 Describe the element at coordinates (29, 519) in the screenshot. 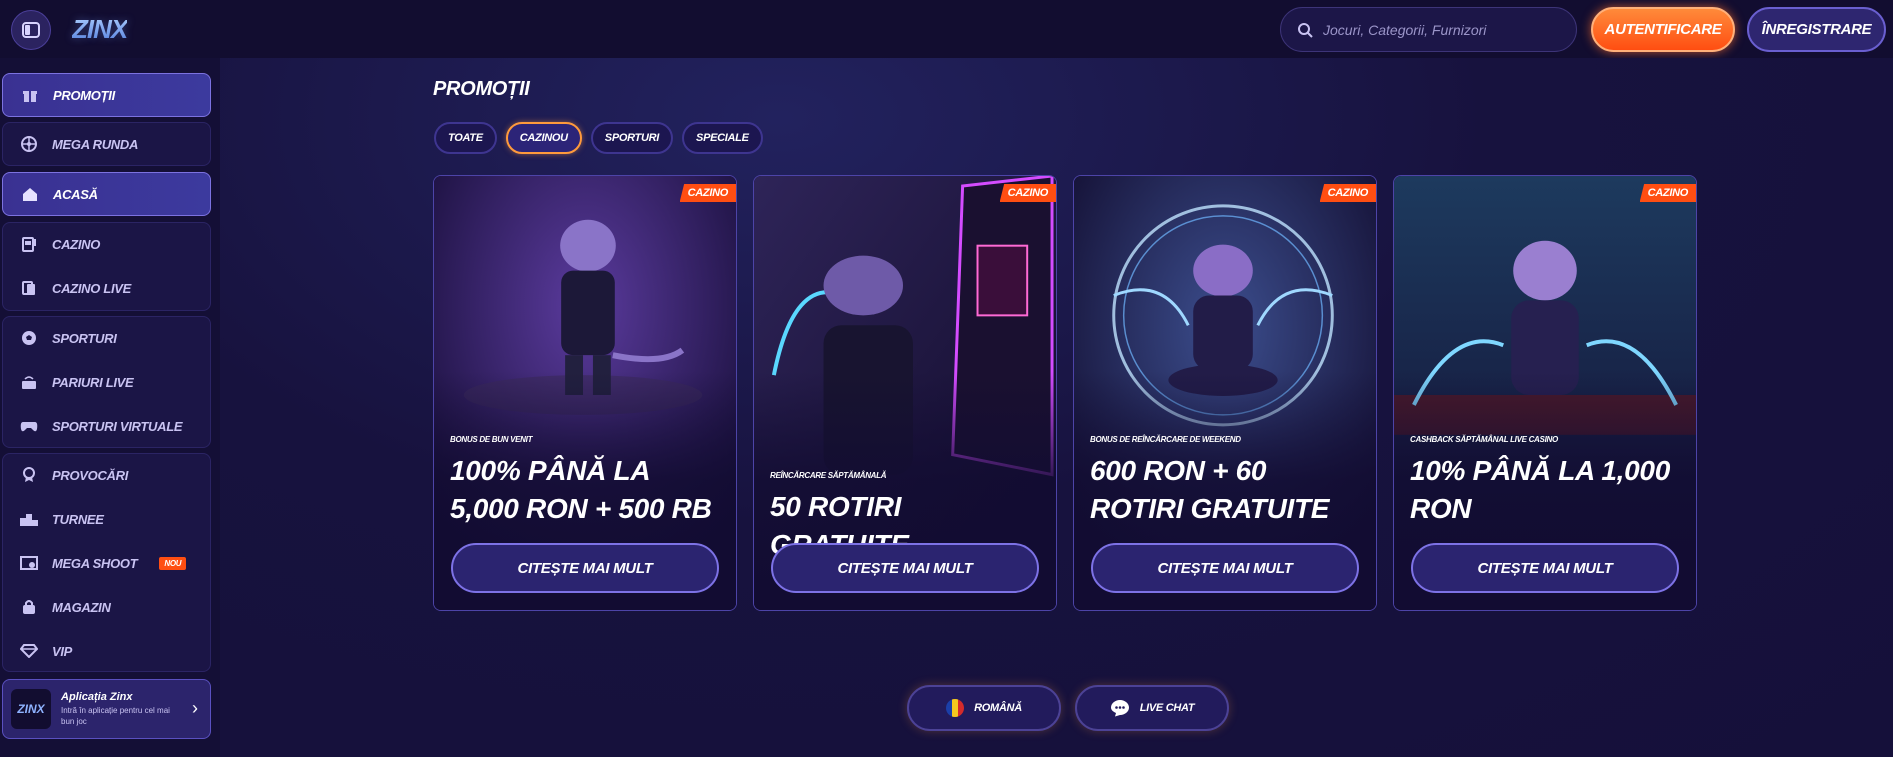

I see `podium-icon` at that location.